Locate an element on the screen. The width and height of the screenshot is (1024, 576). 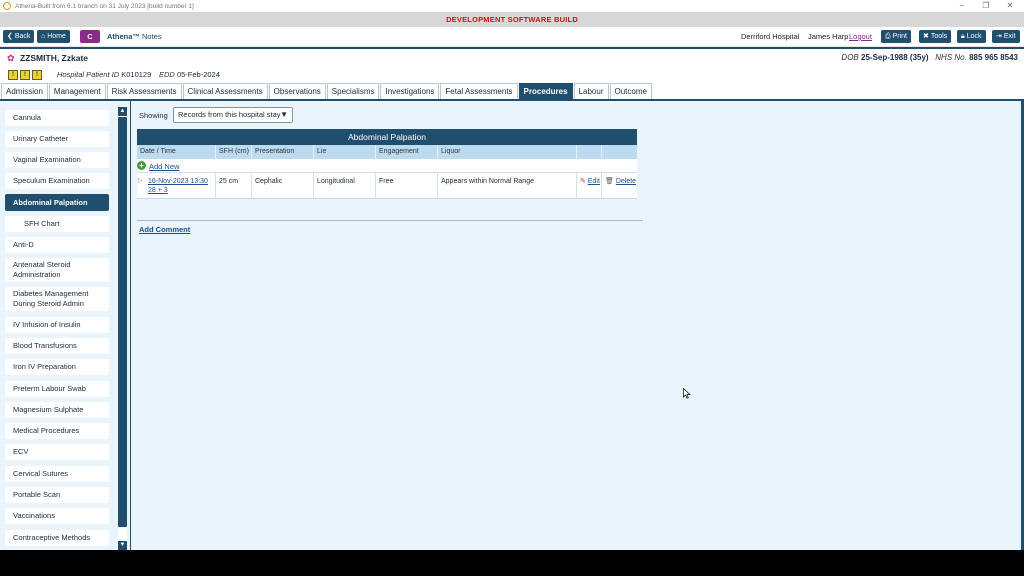
sidebar-item-vaccinations: Vaccinations is located at coordinates (57, 516).